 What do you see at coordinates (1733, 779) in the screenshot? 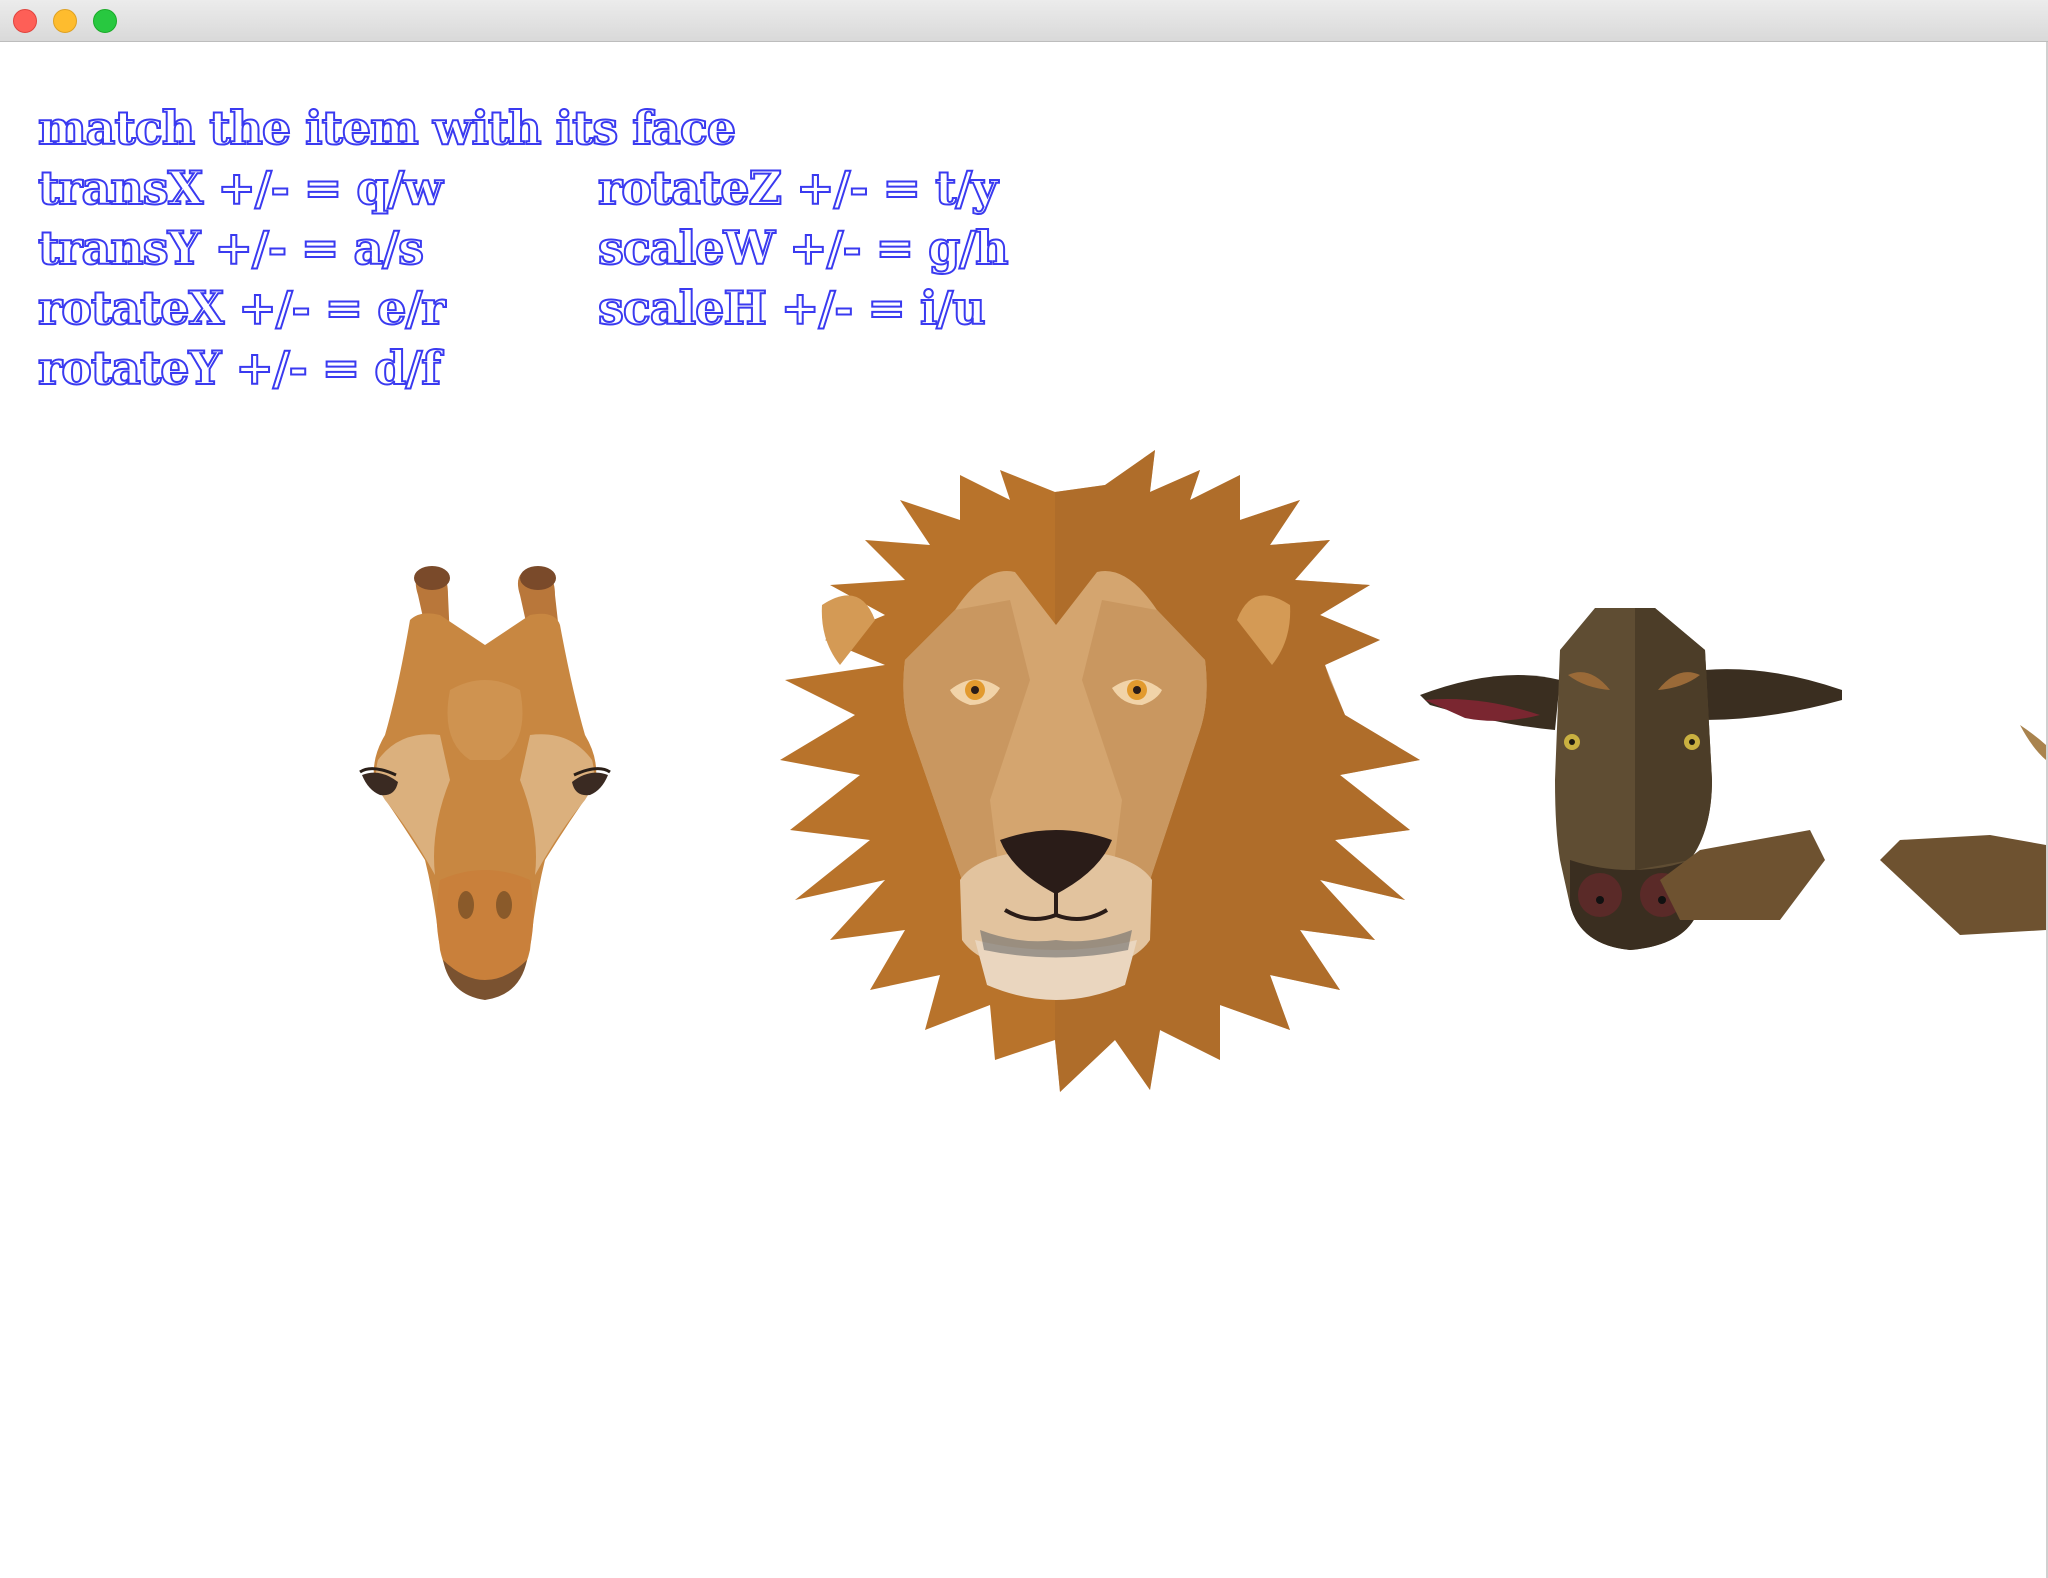
I see `goat-face-icon` at bounding box center [1733, 779].